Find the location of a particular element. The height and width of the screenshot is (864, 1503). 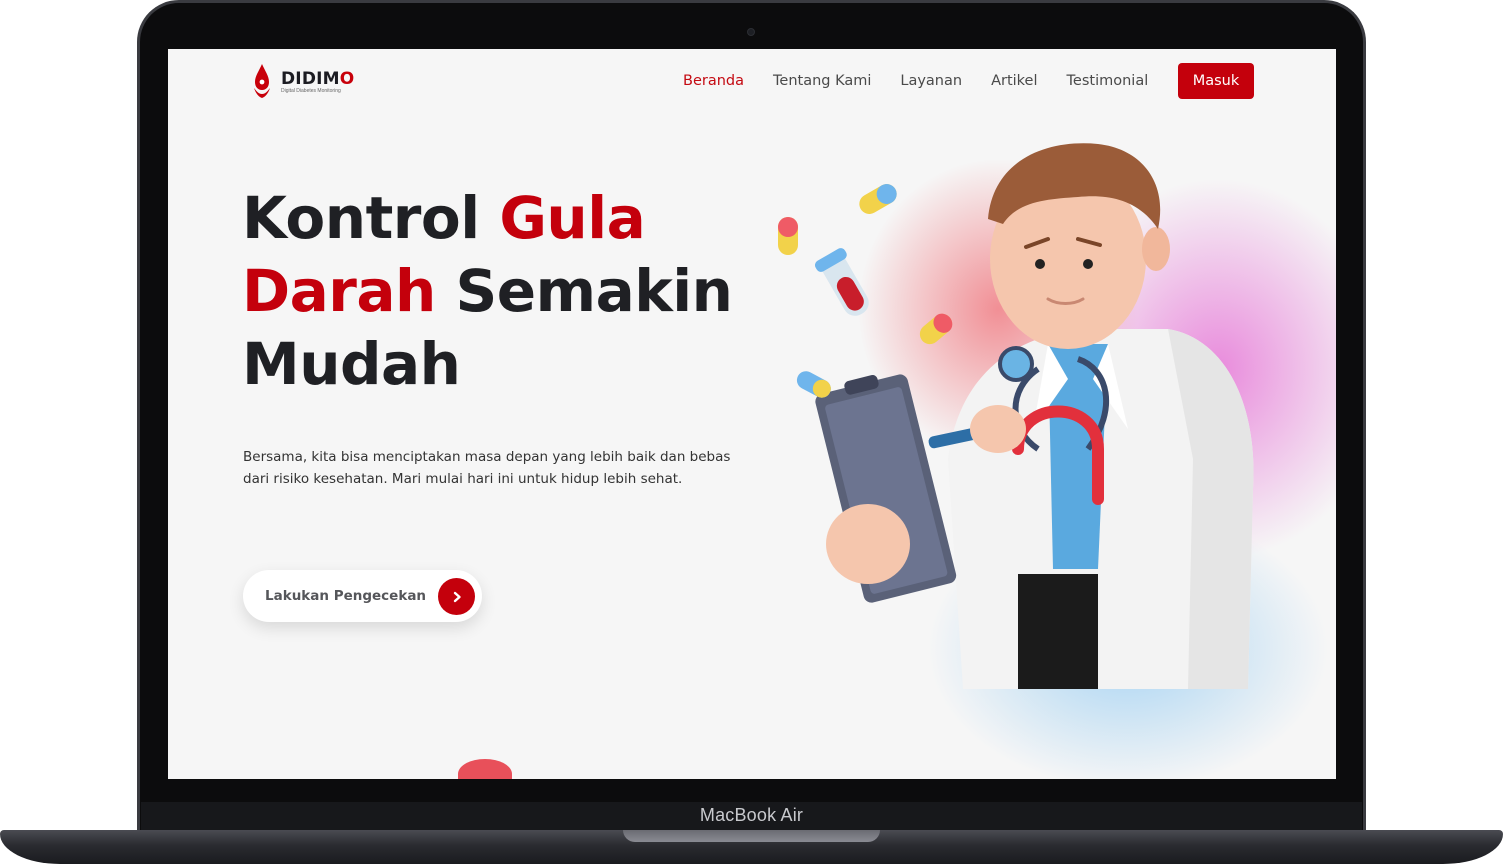

hero-title-part3: Mudah is located at coordinates (351, 364).